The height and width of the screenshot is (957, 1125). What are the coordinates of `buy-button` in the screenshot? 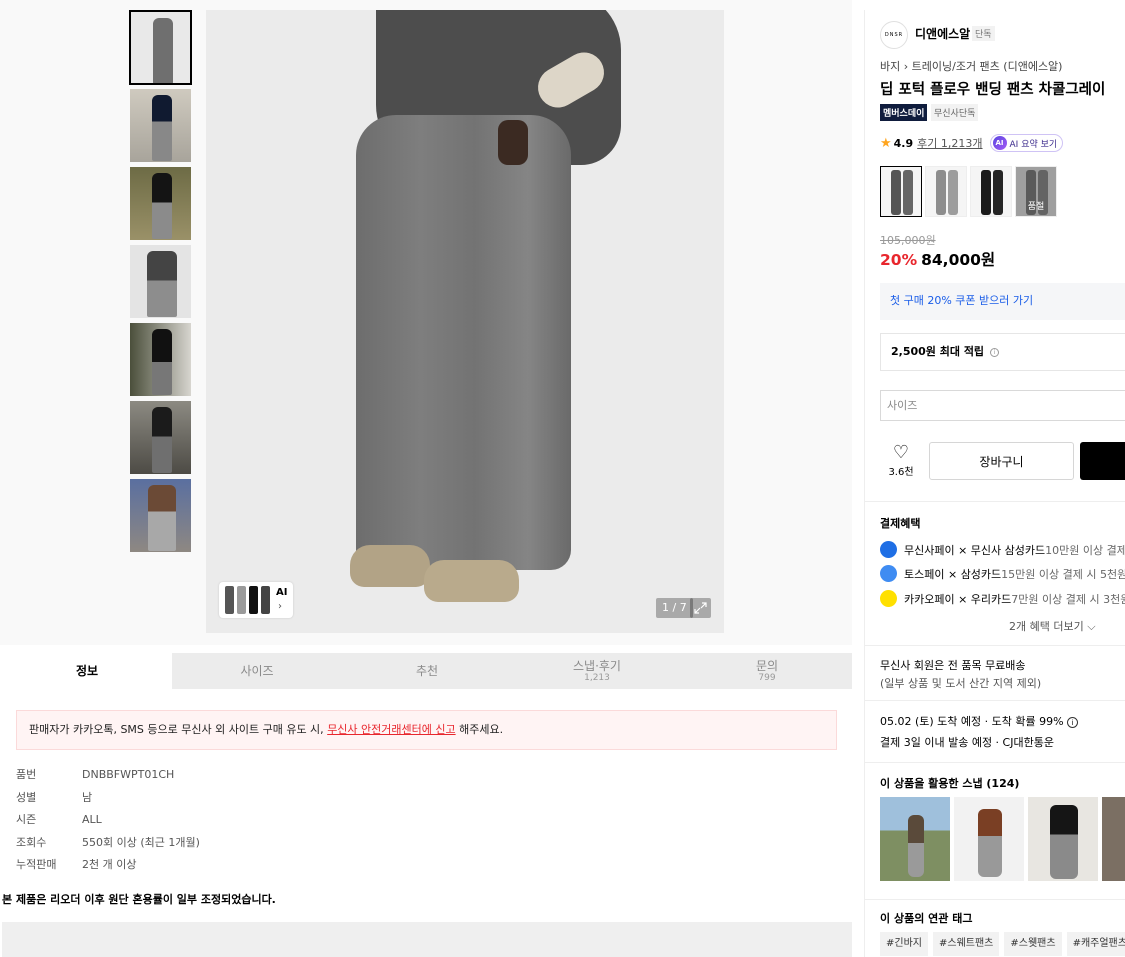 It's located at (1102, 461).